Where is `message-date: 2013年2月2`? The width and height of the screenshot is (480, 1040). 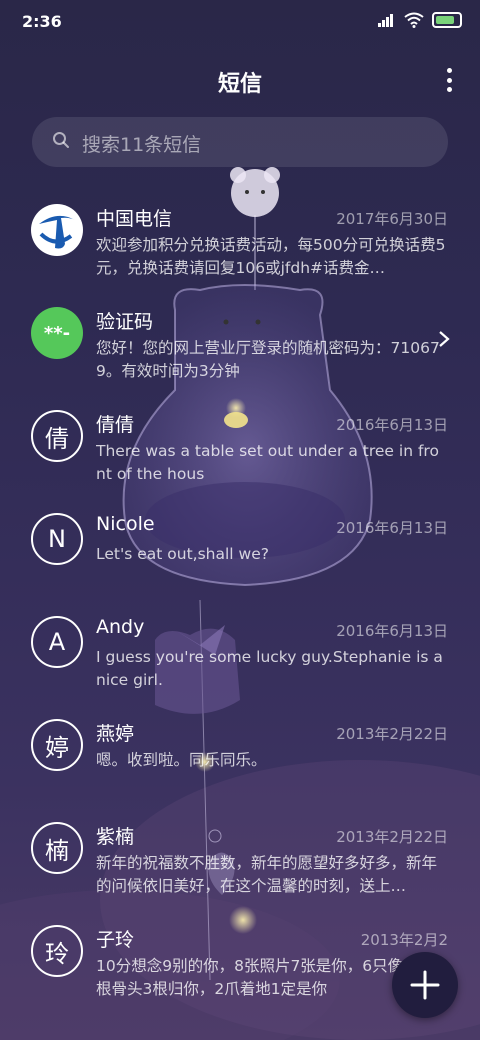
message-date: 2013年2月2 is located at coordinates (404, 940).